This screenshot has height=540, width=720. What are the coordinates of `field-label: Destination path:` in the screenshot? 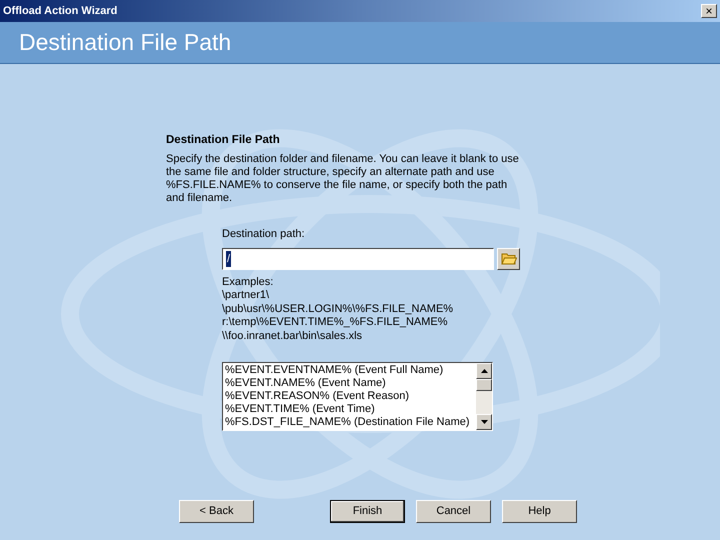 It's located at (264, 234).